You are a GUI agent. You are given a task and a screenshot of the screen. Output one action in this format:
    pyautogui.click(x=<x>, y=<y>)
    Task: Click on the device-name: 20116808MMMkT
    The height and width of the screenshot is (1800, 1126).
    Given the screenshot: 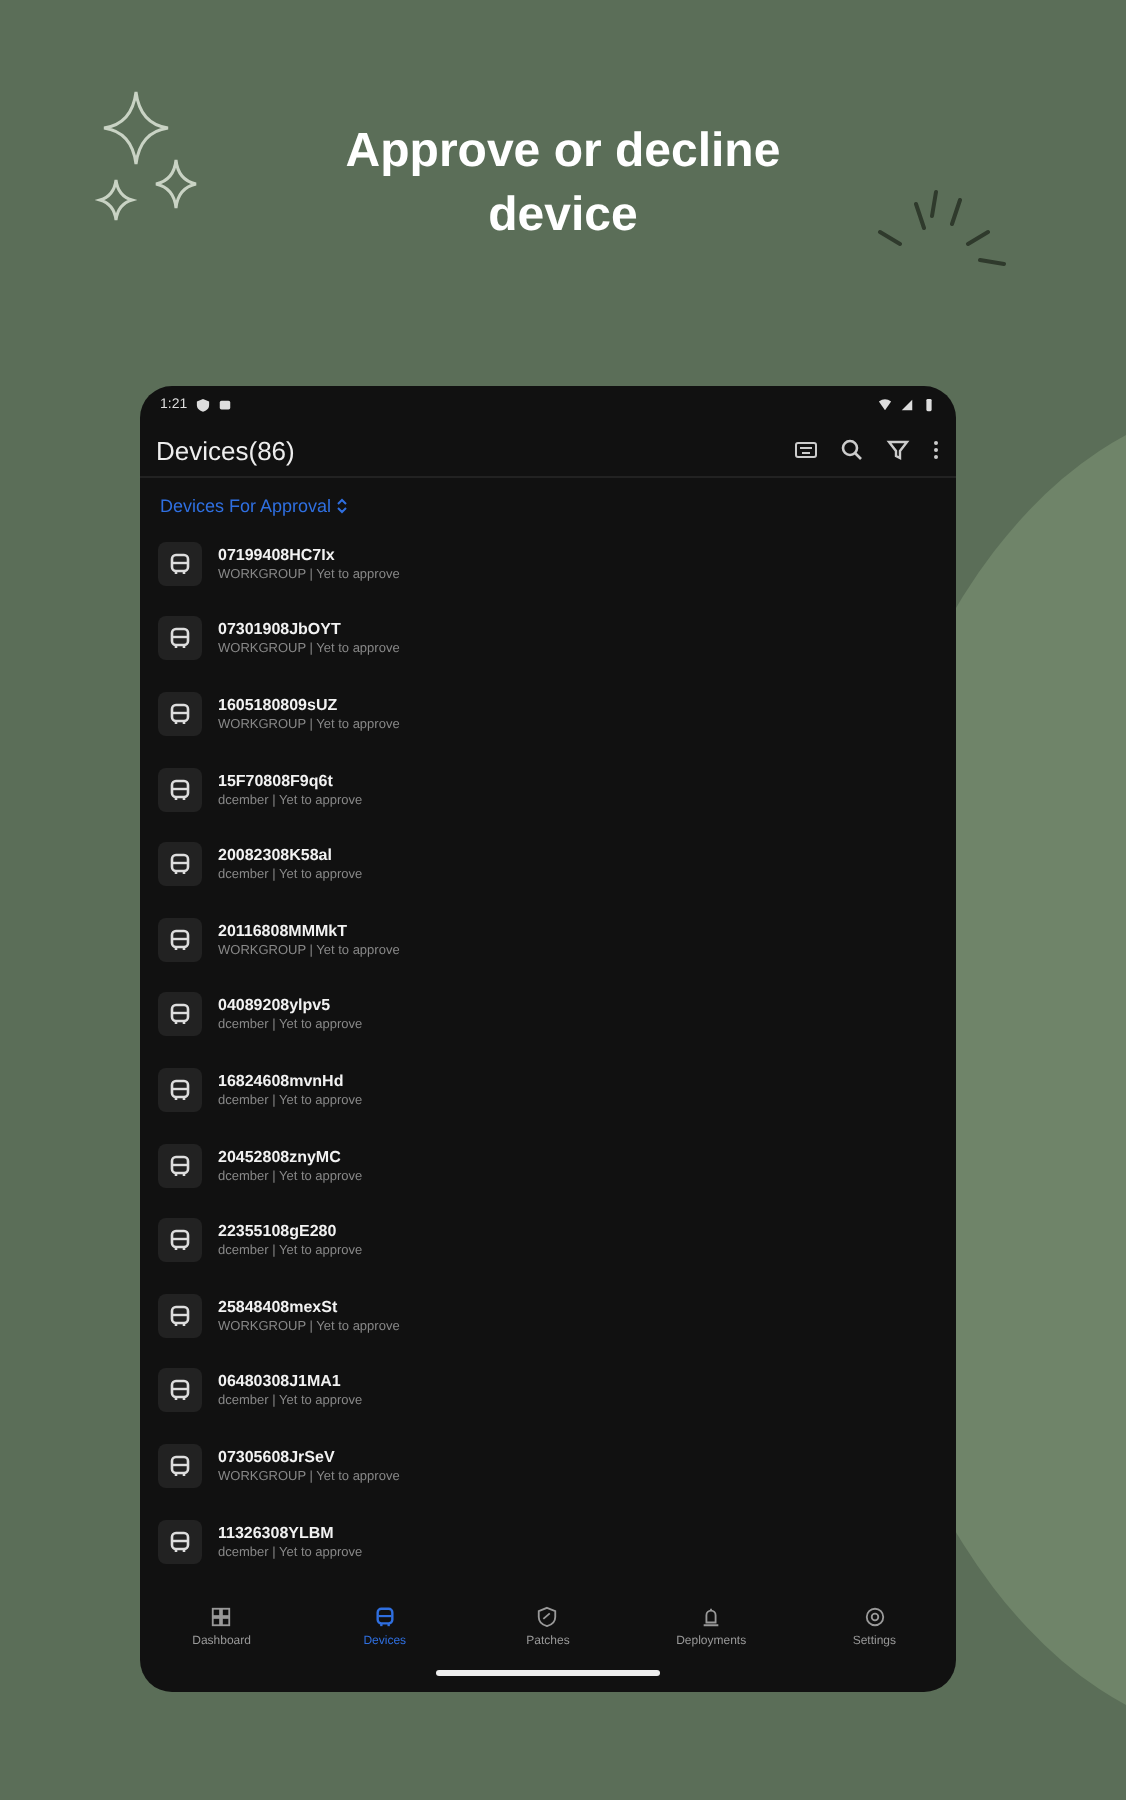 What is the action you would take?
    pyautogui.click(x=309, y=930)
    